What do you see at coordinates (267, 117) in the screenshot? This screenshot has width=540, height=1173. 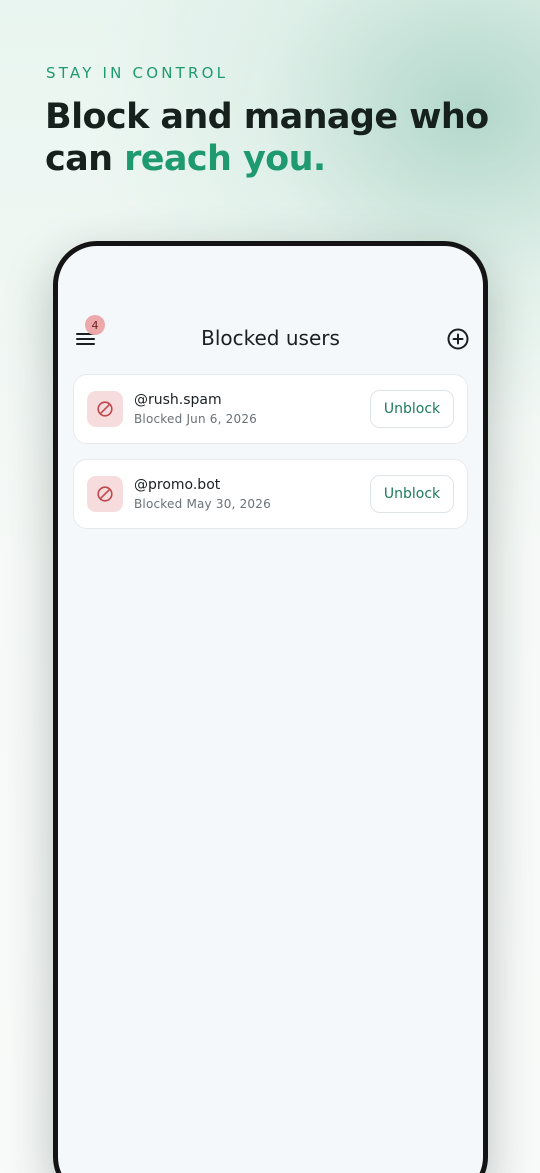 I see `headline-line-1: Block and manage who` at bounding box center [267, 117].